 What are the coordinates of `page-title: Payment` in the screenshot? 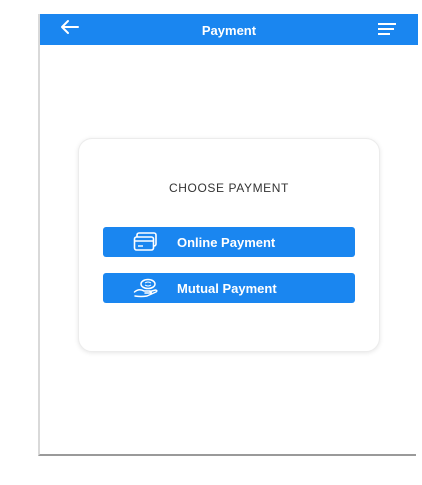 It's located at (229, 30).